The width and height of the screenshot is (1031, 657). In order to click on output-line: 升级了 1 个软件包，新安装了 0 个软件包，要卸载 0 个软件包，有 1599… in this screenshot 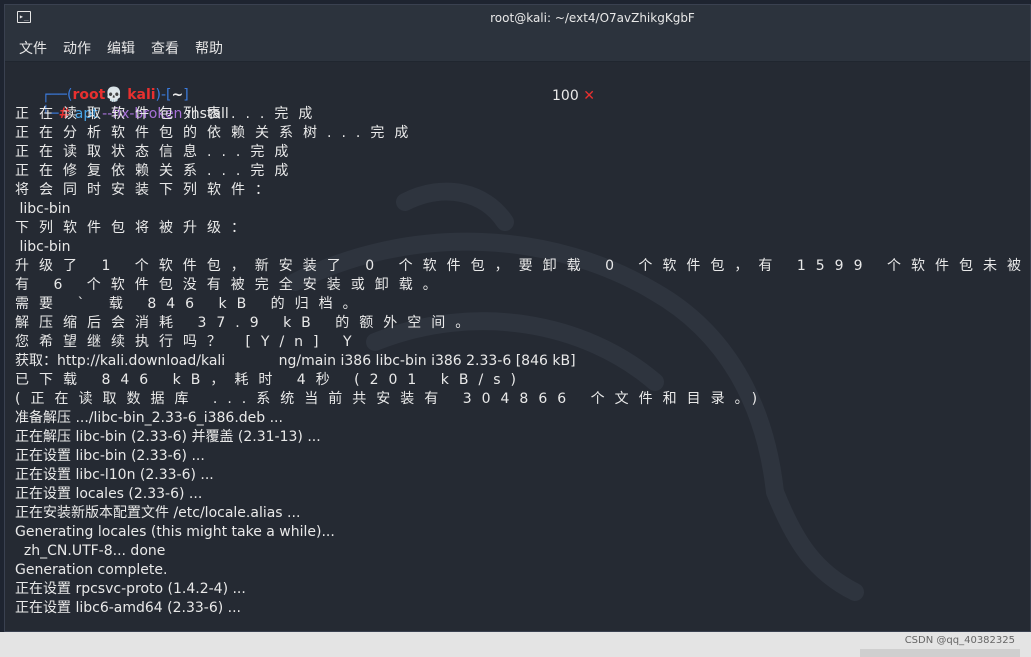, I will do `click(523, 266)`.